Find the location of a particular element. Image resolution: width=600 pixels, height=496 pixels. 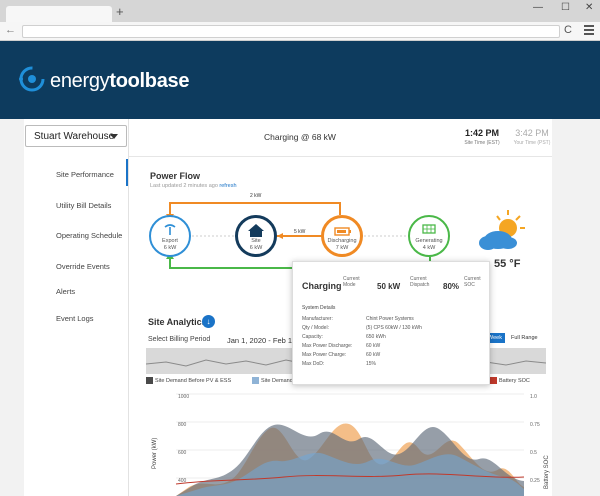

popup-row: Qty / Model: (5) CPS 60kW / 130 kWh is located at coordinates (362, 328).